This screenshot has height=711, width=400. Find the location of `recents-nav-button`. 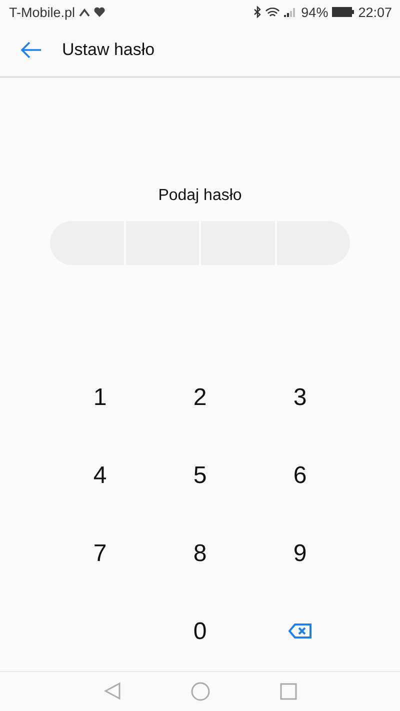

recents-nav-button is located at coordinates (288, 691).